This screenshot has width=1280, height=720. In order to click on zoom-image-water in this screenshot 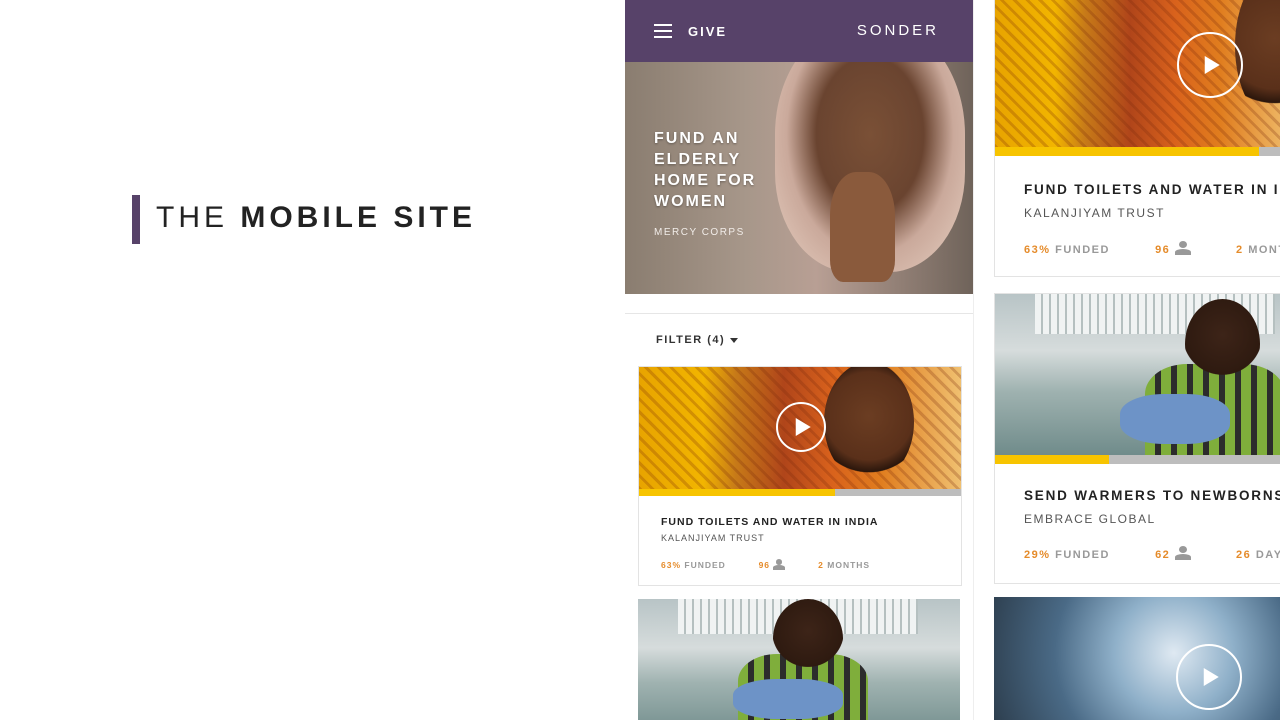, I will do `click(1137, 74)`.